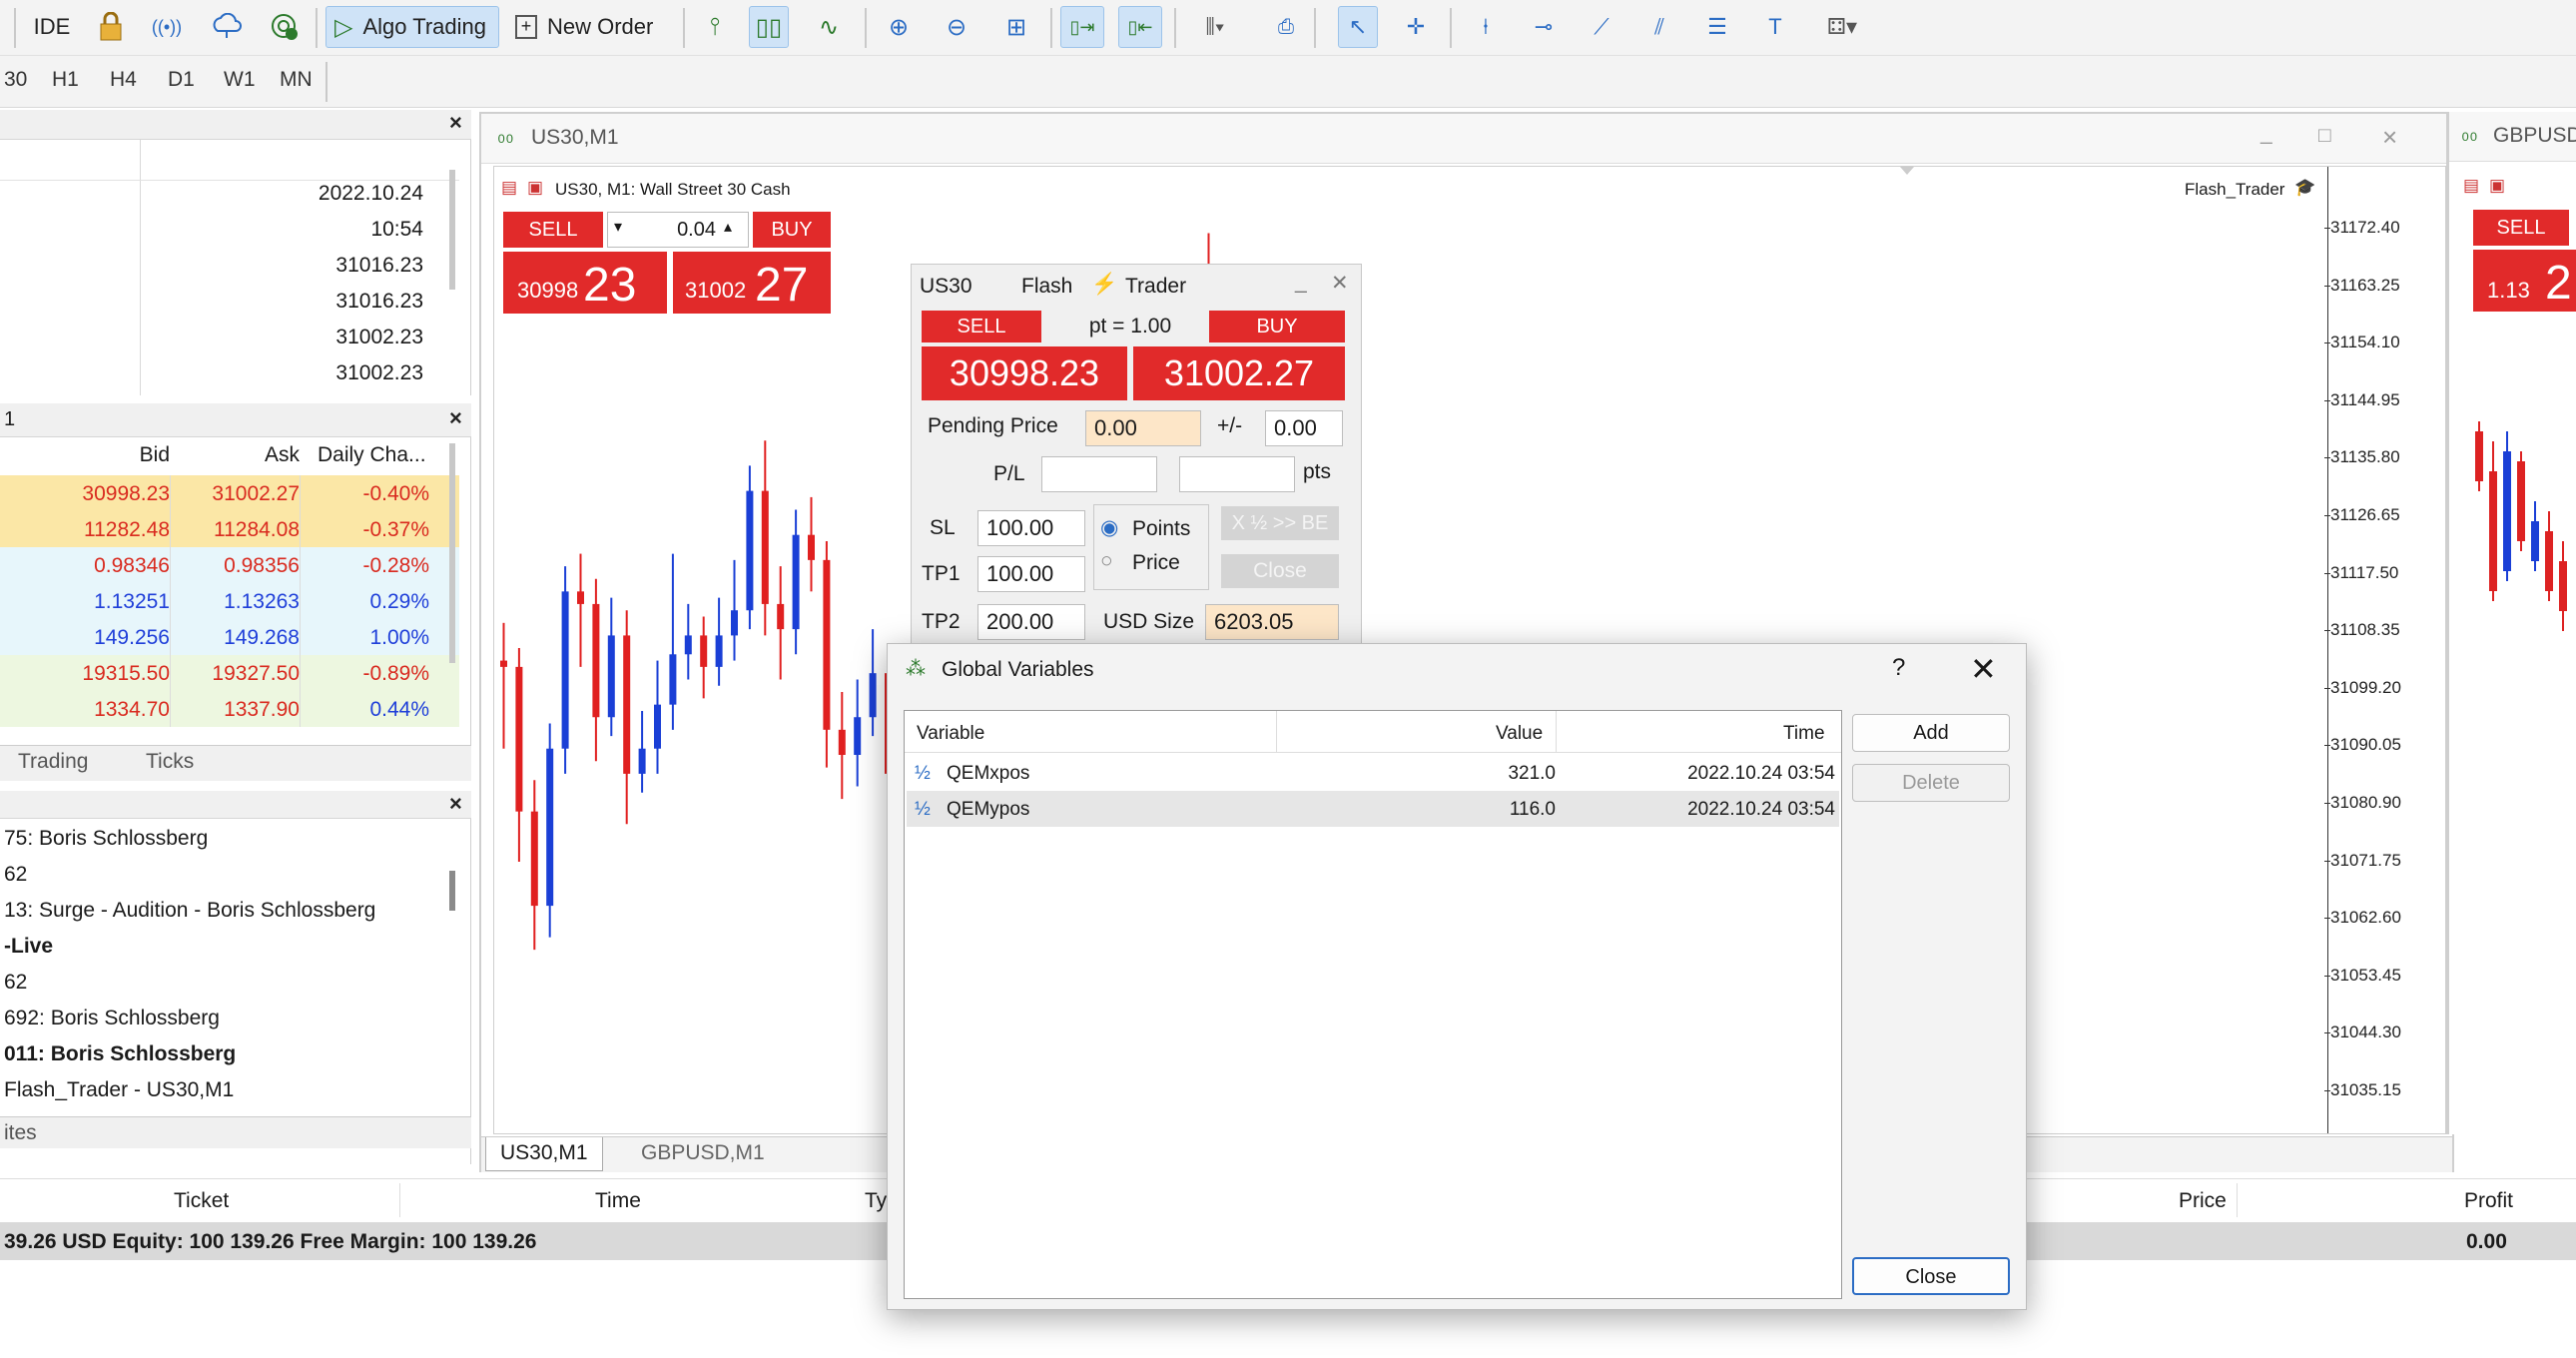 The image size is (2576, 1358). Describe the element at coordinates (618, 227) in the screenshot. I see `lot-down-icon: ▾` at that location.